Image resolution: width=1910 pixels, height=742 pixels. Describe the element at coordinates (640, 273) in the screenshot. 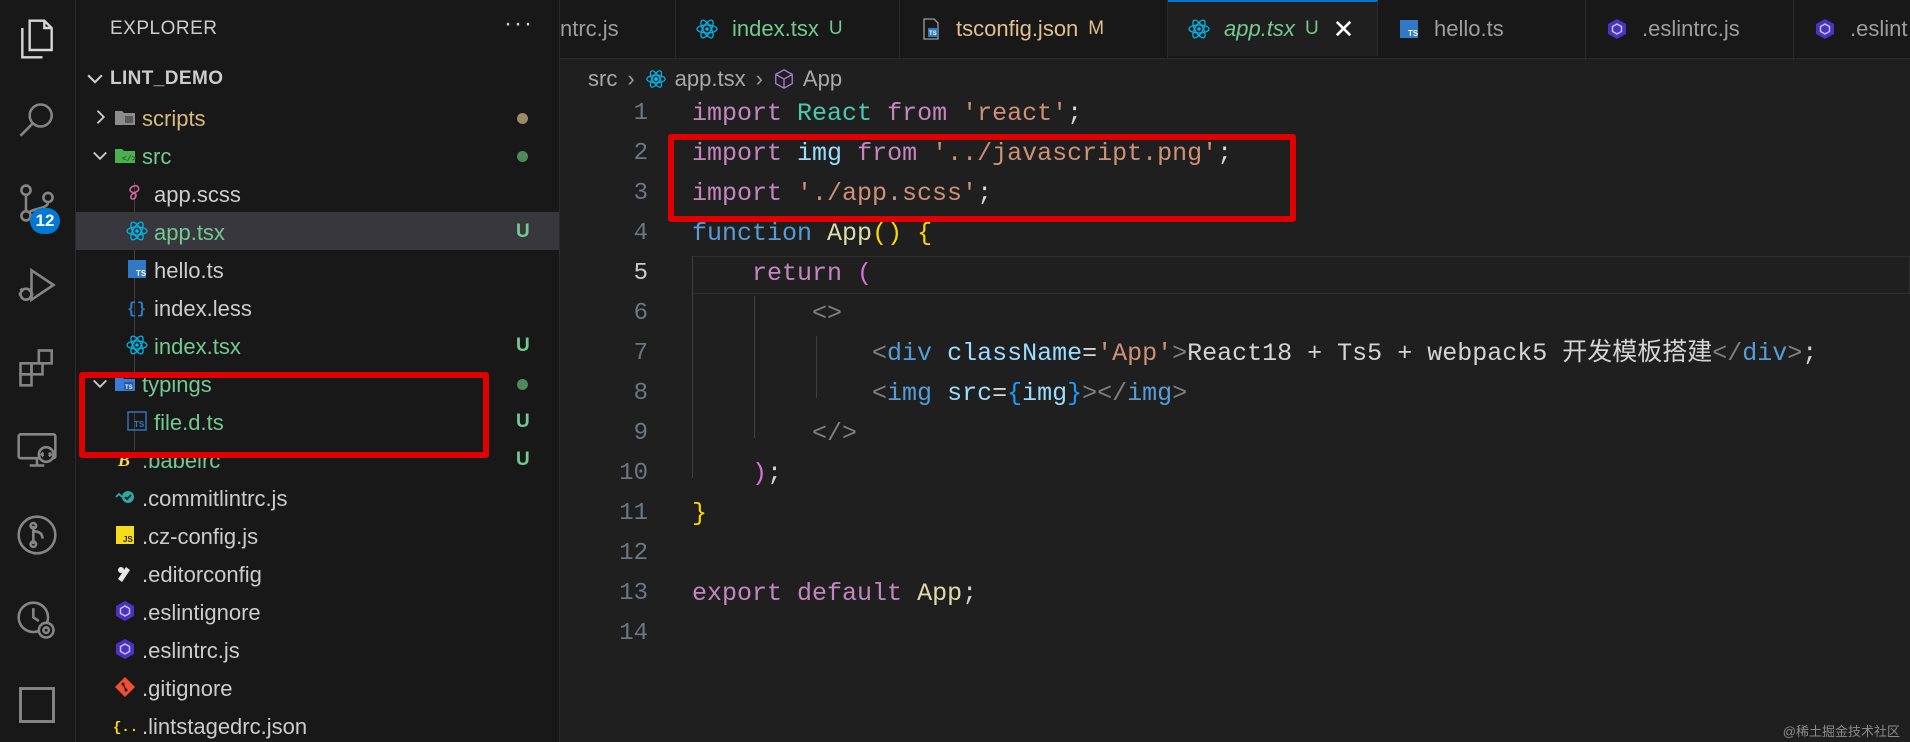

I see `line-number: 5` at that location.